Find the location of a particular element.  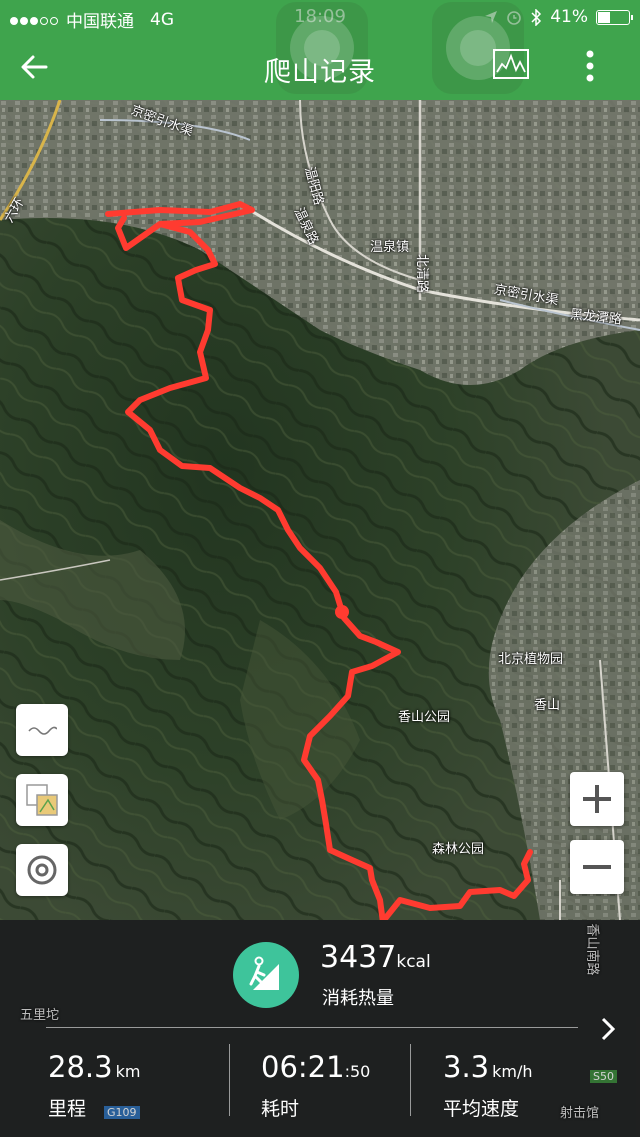

stat-label: 平均速度 is located at coordinates (481, 1109).